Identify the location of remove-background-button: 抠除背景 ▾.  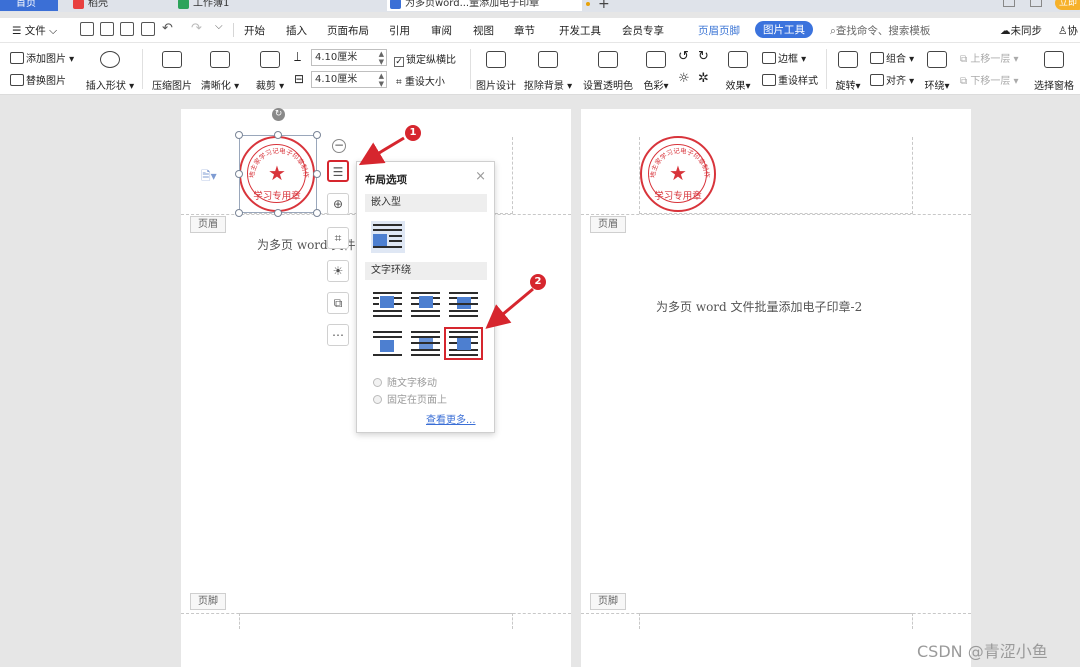
(548, 72).